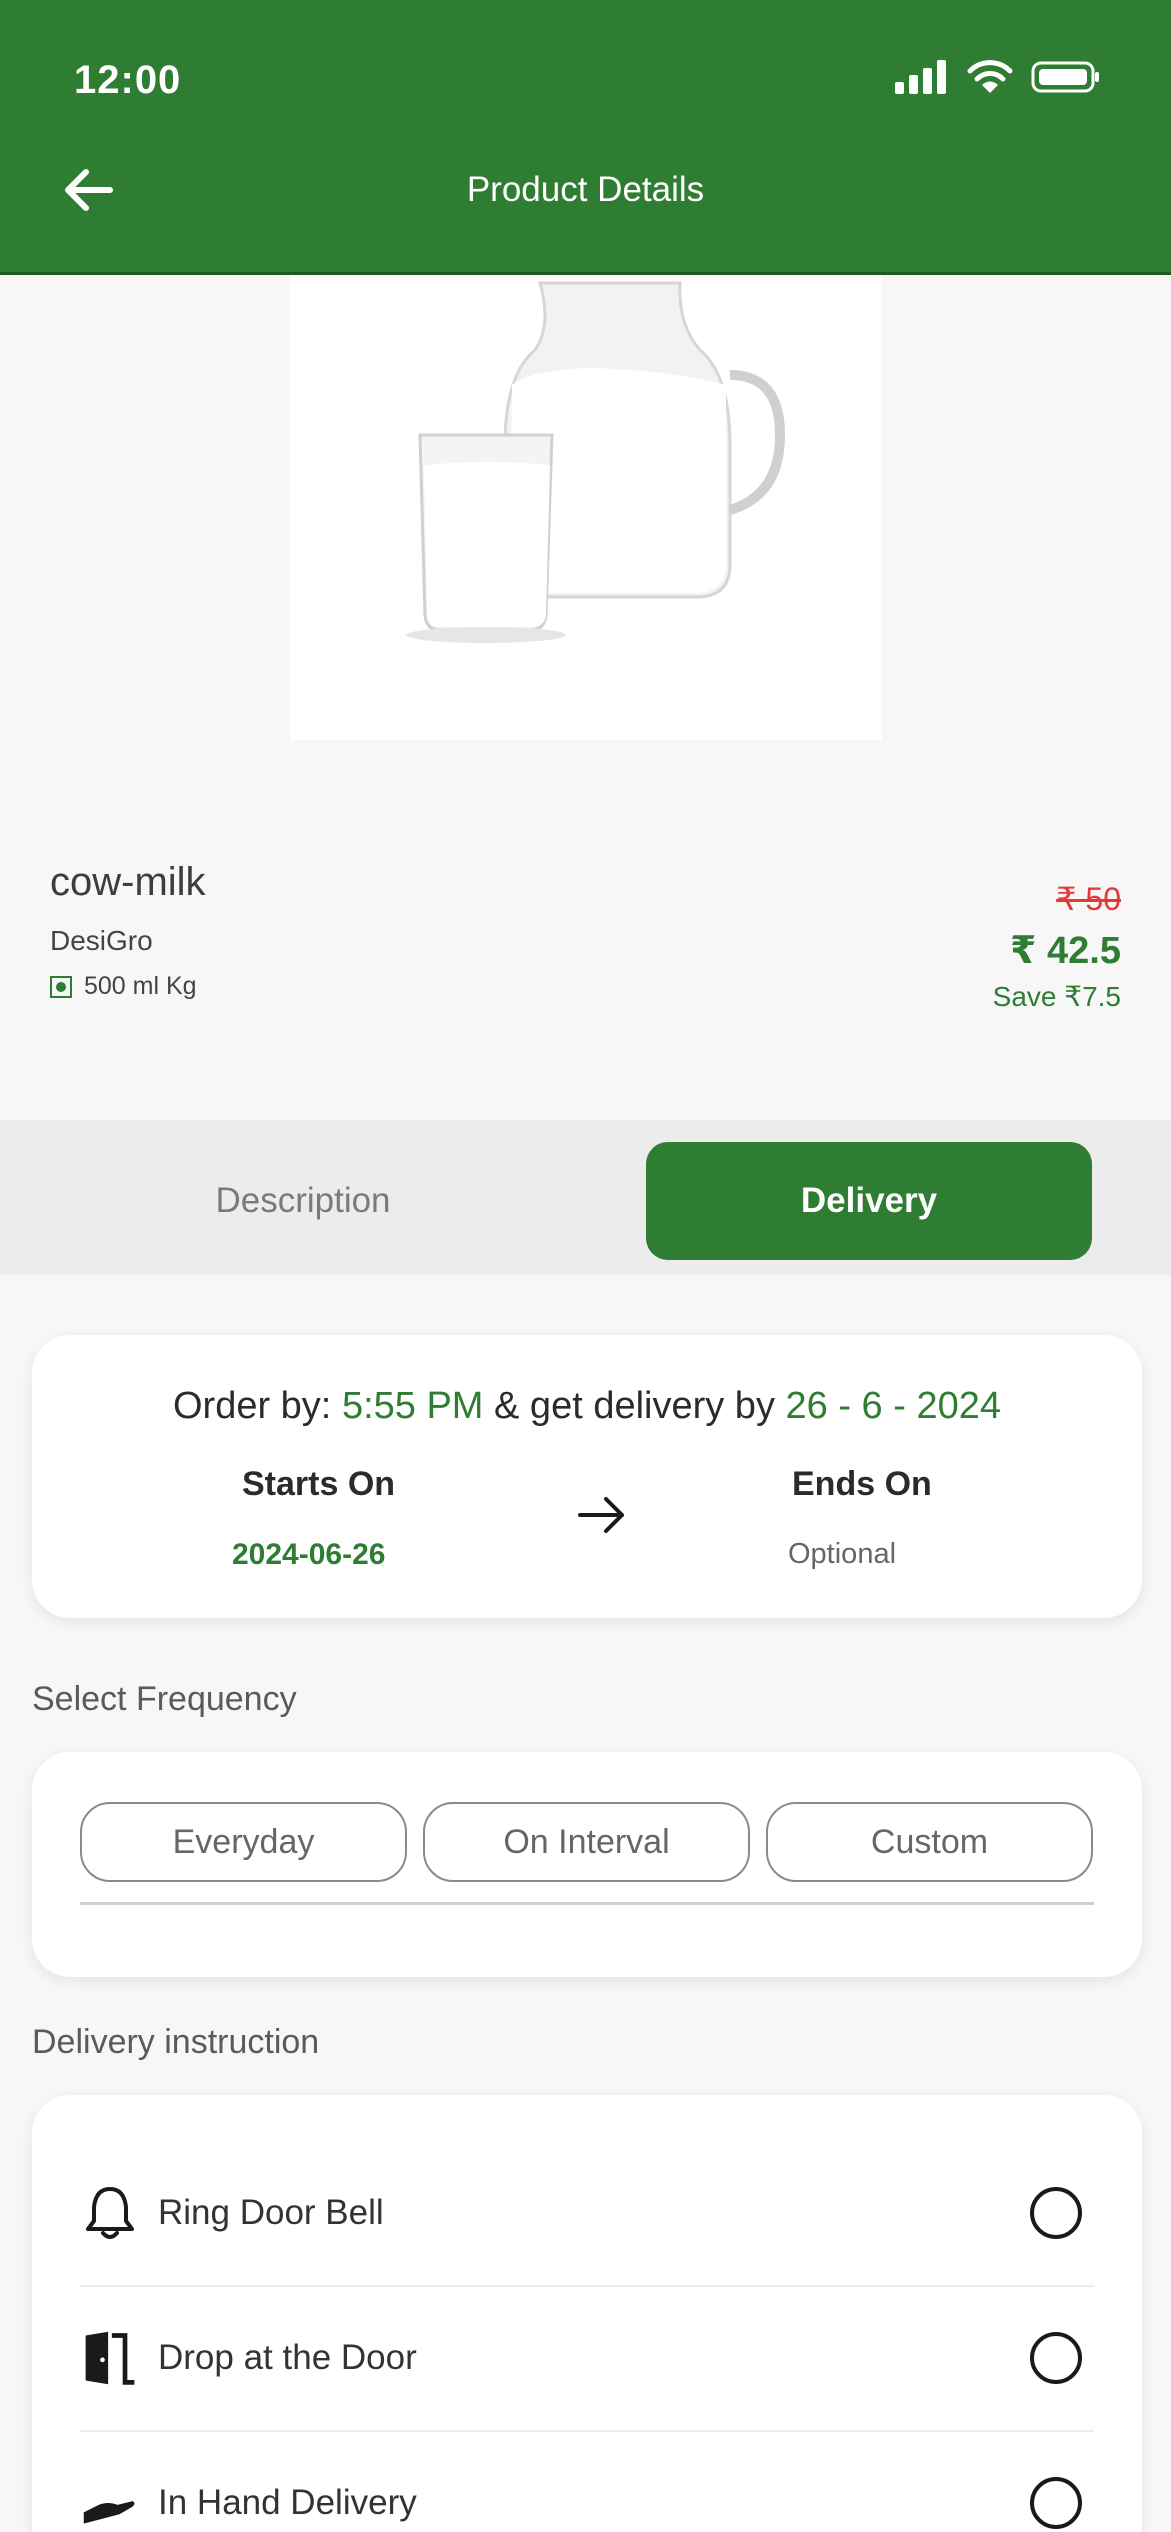  What do you see at coordinates (110, 2213) in the screenshot?
I see `bell-icon` at bounding box center [110, 2213].